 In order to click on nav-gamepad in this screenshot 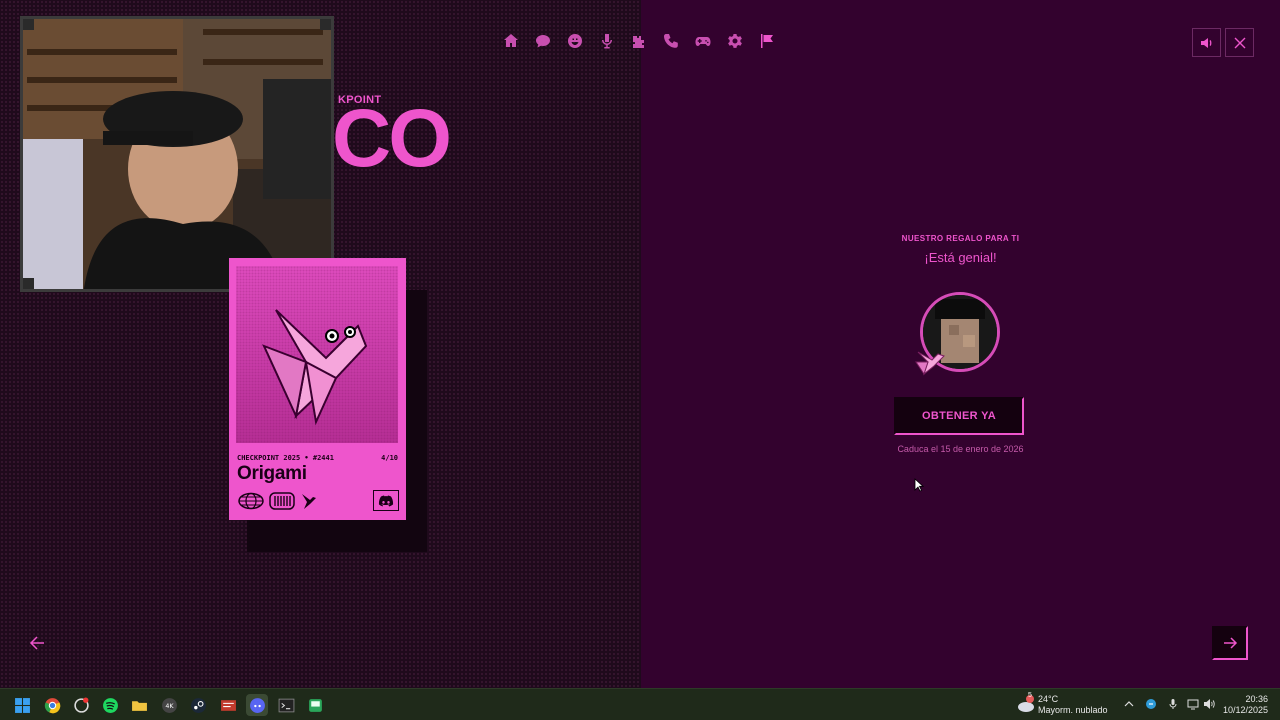, I will do `click(703, 41)`.